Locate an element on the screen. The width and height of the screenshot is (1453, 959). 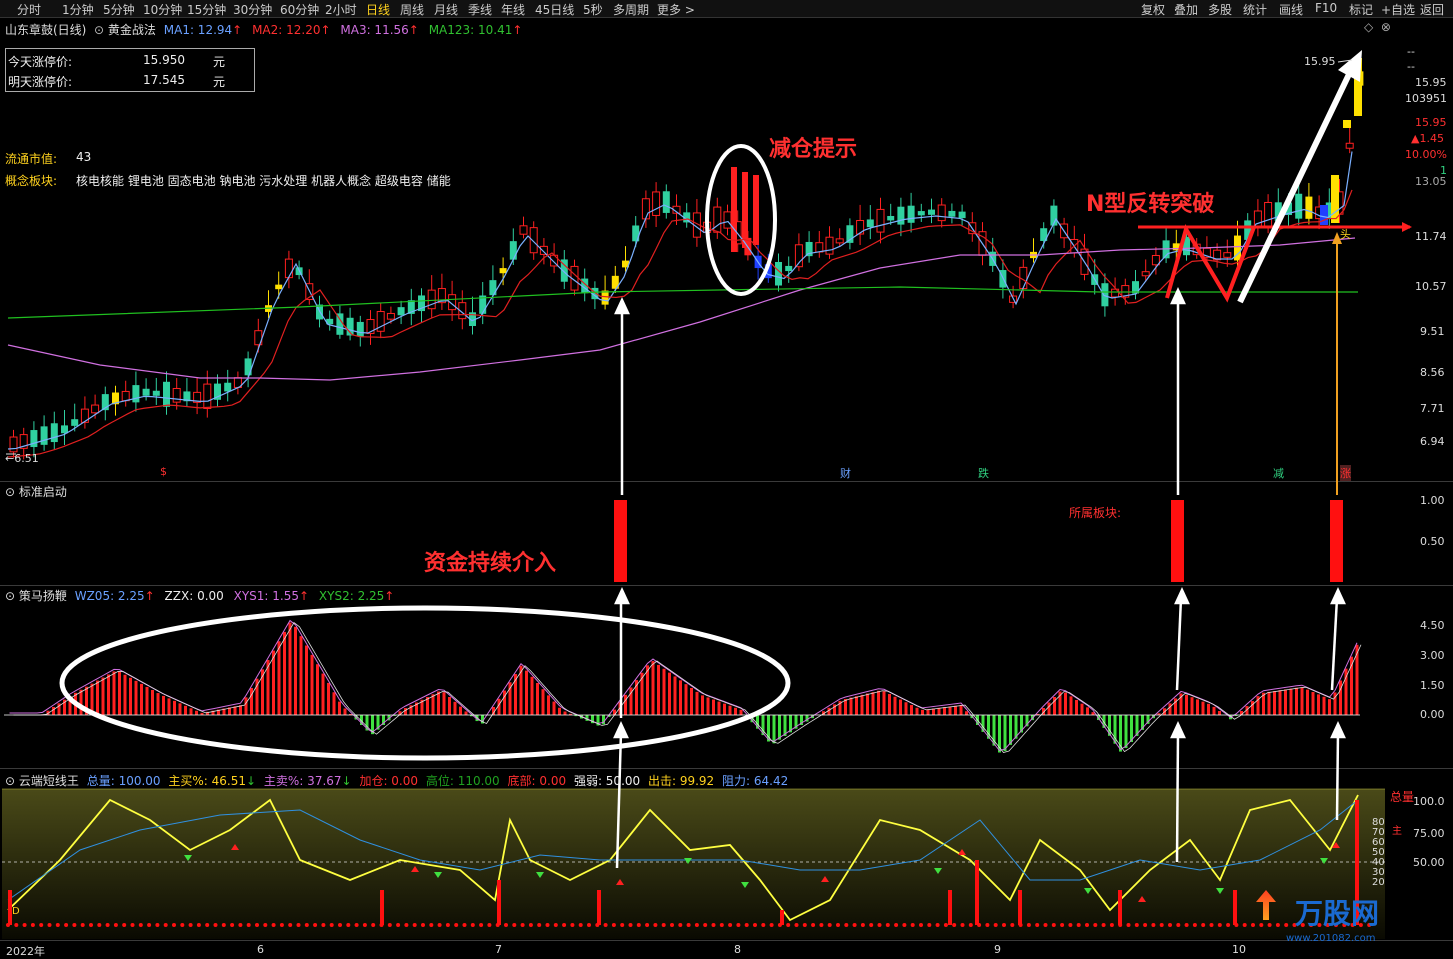
axis-change: ▲1.45 is located at coordinates (1427, 138).